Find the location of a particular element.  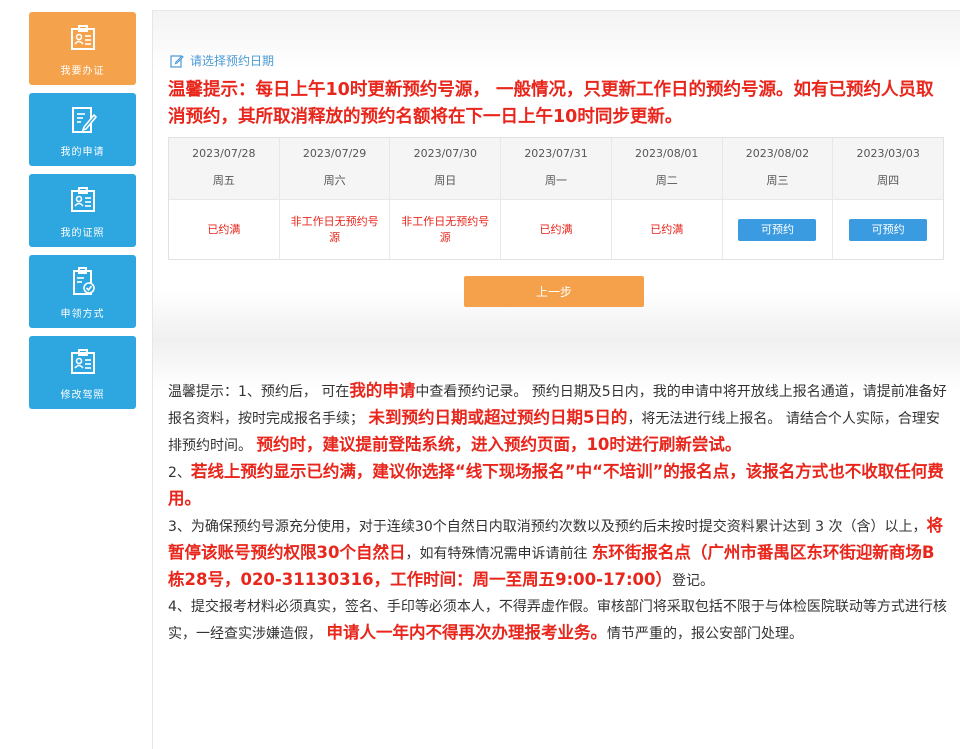

note-text: 登记。 is located at coordinates (693, 581).